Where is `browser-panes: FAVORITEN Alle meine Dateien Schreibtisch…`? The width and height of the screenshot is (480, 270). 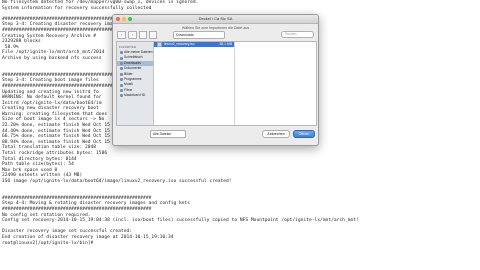 browser-panes: FAVORITEN Alle meine Dateien Schreibtisch… is located at coordinates (216, 83).